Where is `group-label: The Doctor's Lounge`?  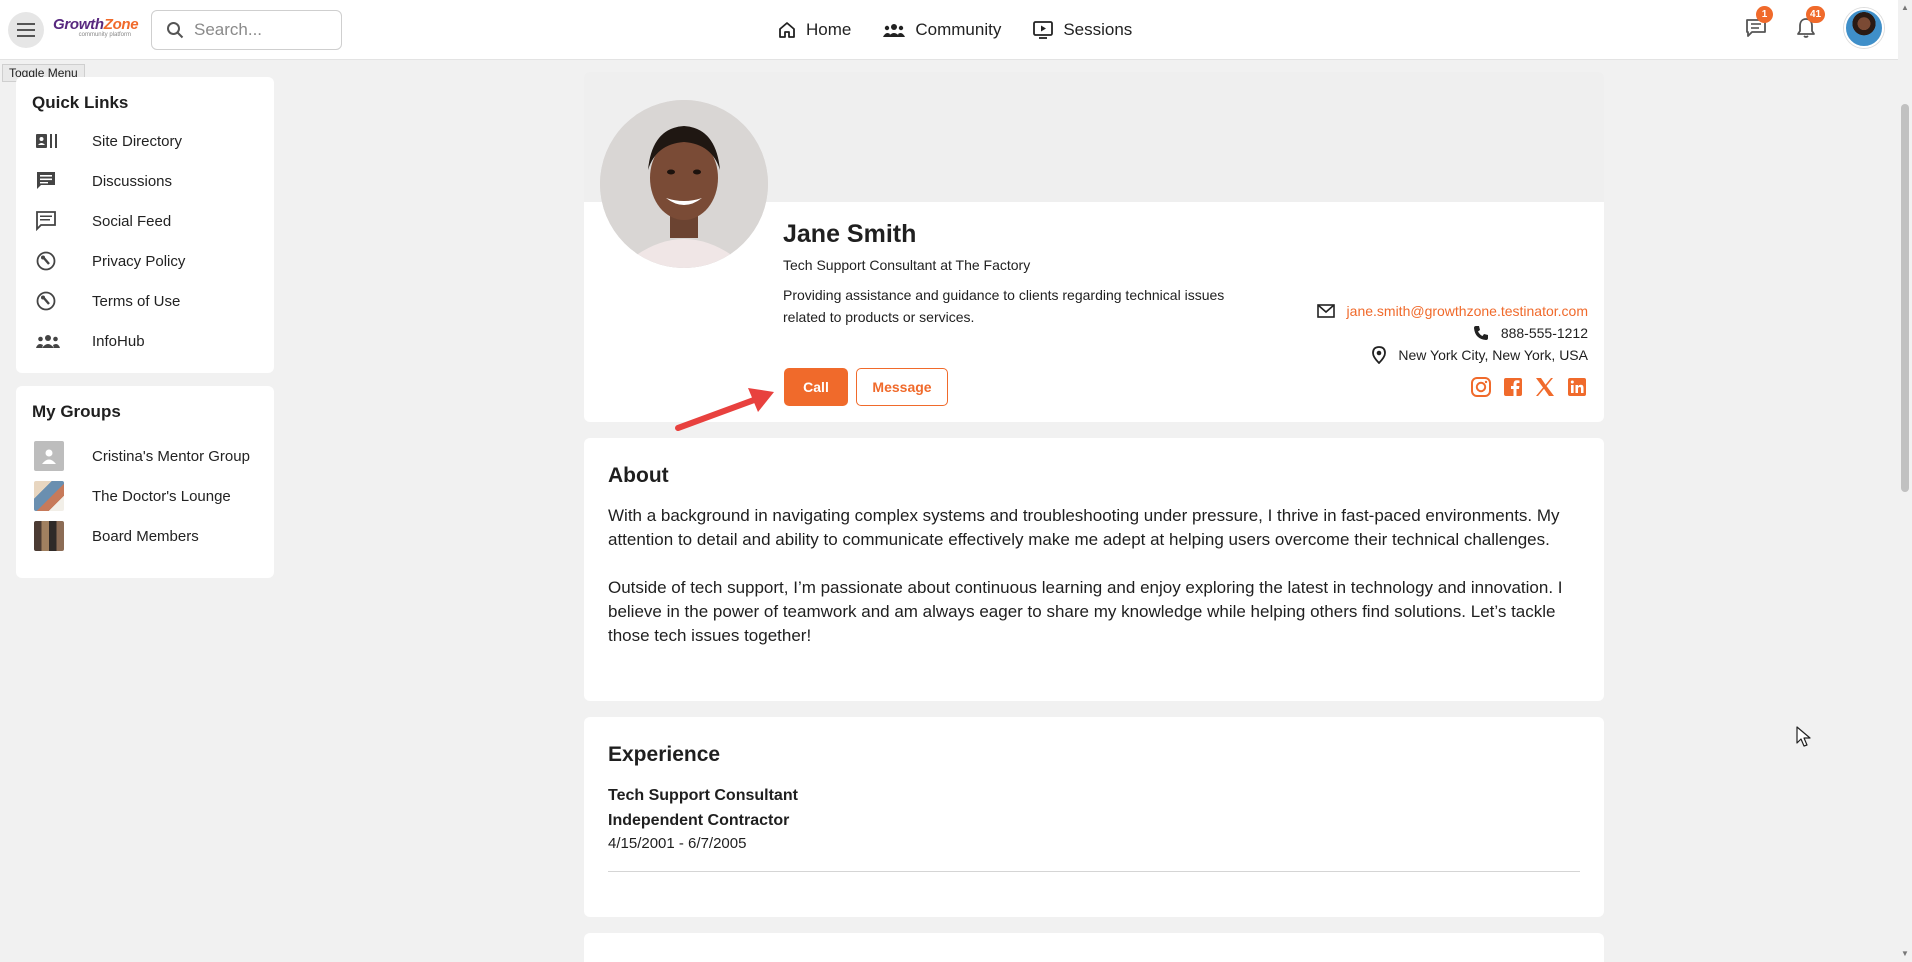
group-label: The Doctor's Lounge is located at coordinates (161, 496).